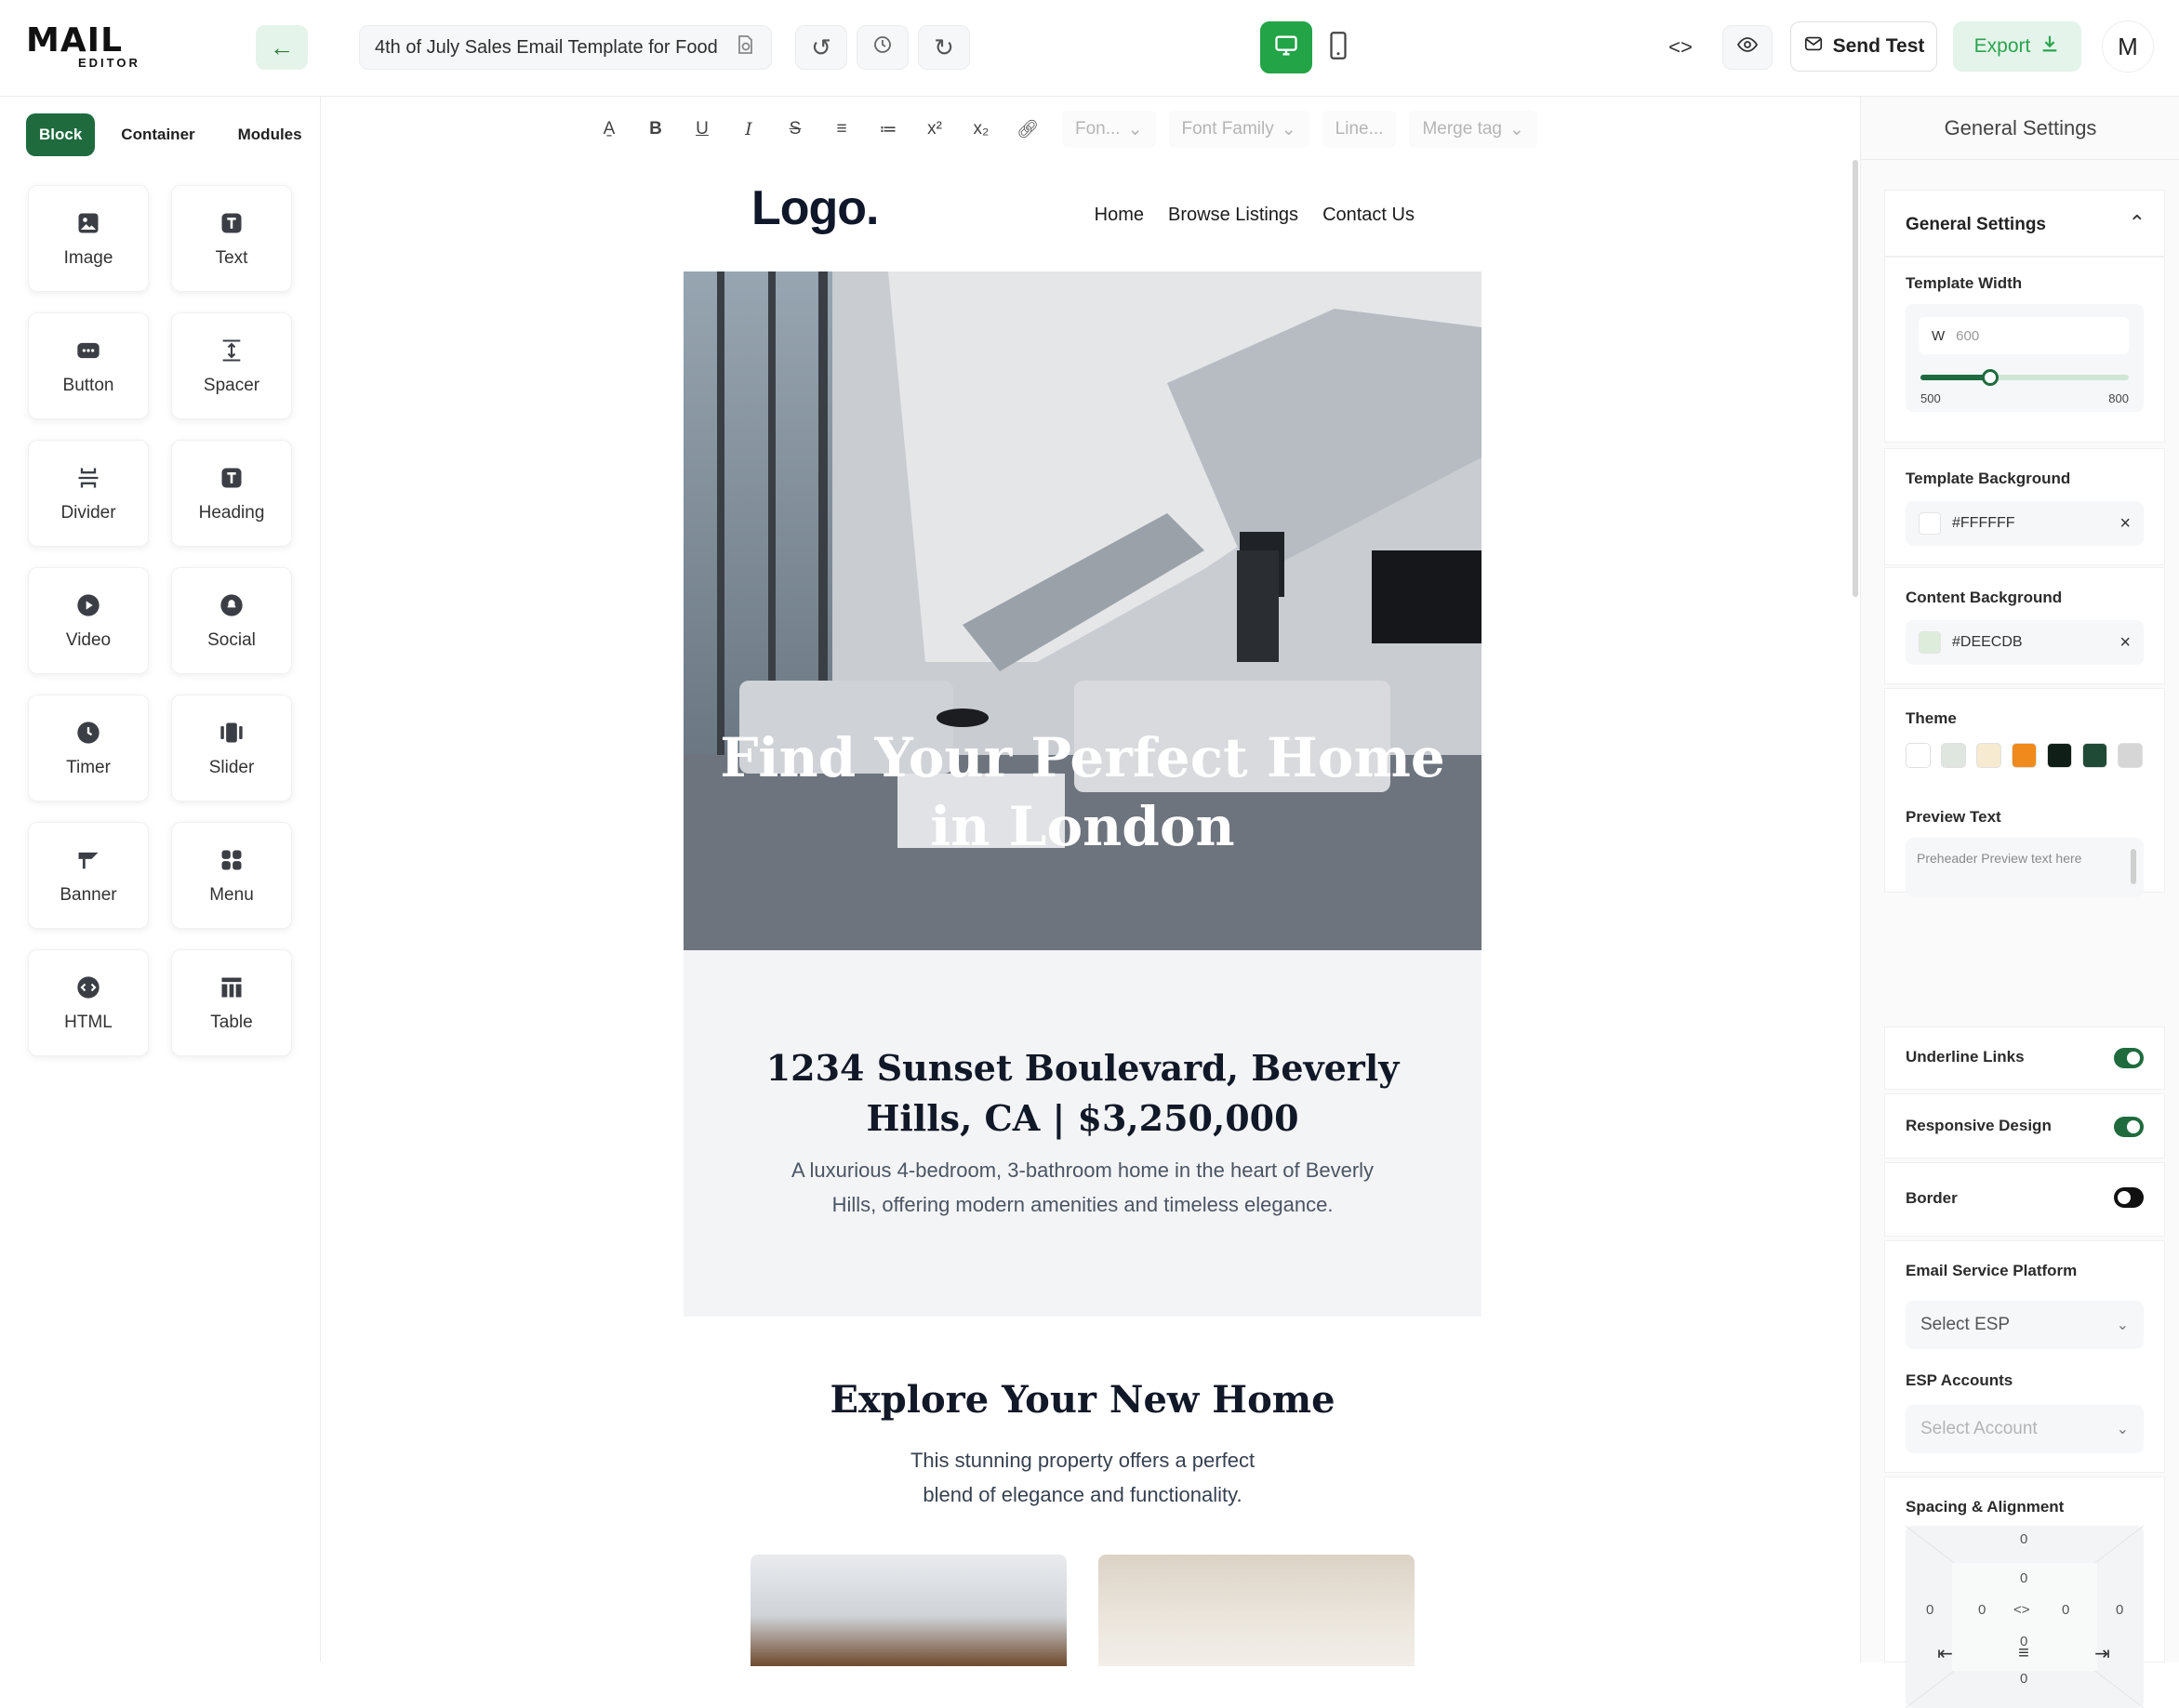 This screenshot has height=1708, width=2179. I want to click on block-banner: Banner, so click(88, 875).